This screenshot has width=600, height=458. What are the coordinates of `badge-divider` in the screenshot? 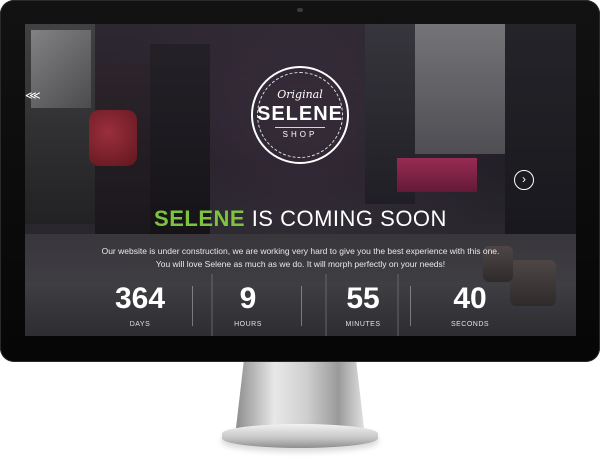 It's located at (300, 127).